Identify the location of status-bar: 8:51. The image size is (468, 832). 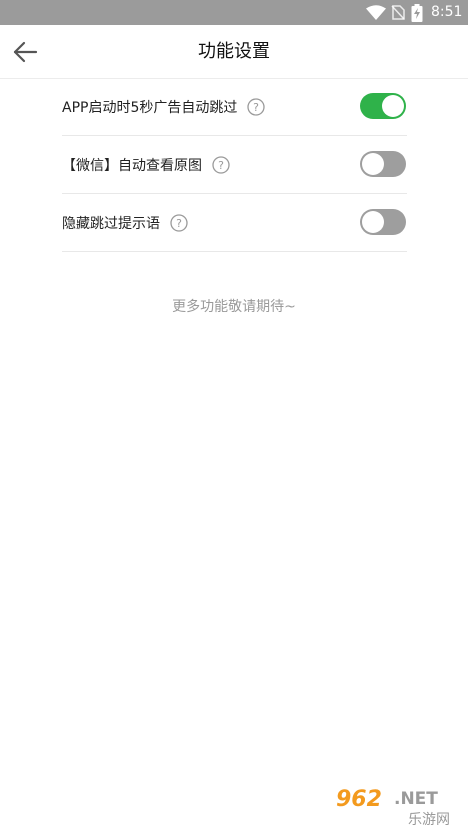
(234, 12).